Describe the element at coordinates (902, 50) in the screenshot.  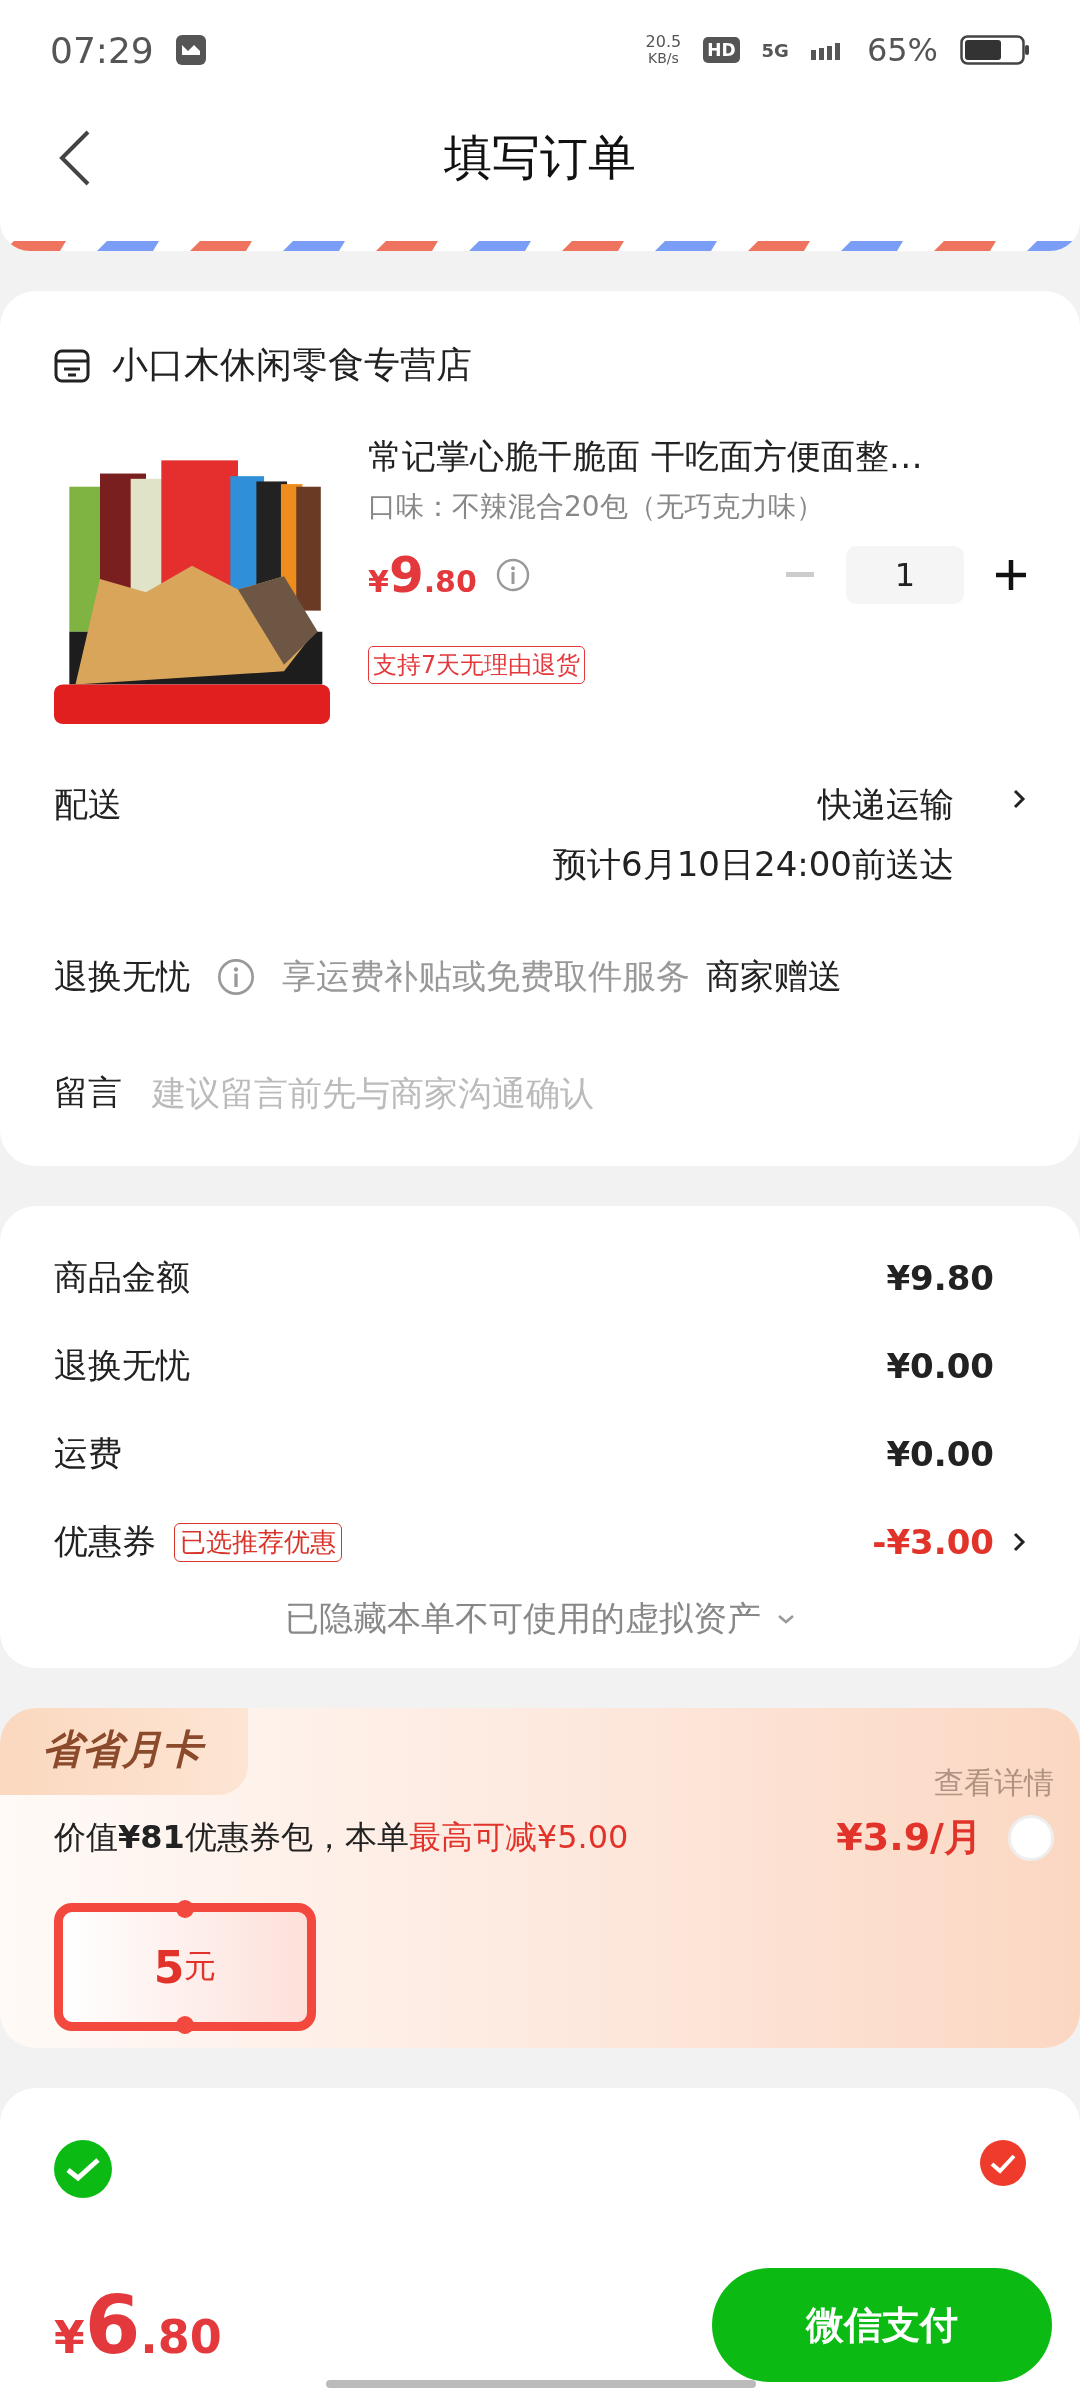
I see `battery-percent: 65%` at that location.